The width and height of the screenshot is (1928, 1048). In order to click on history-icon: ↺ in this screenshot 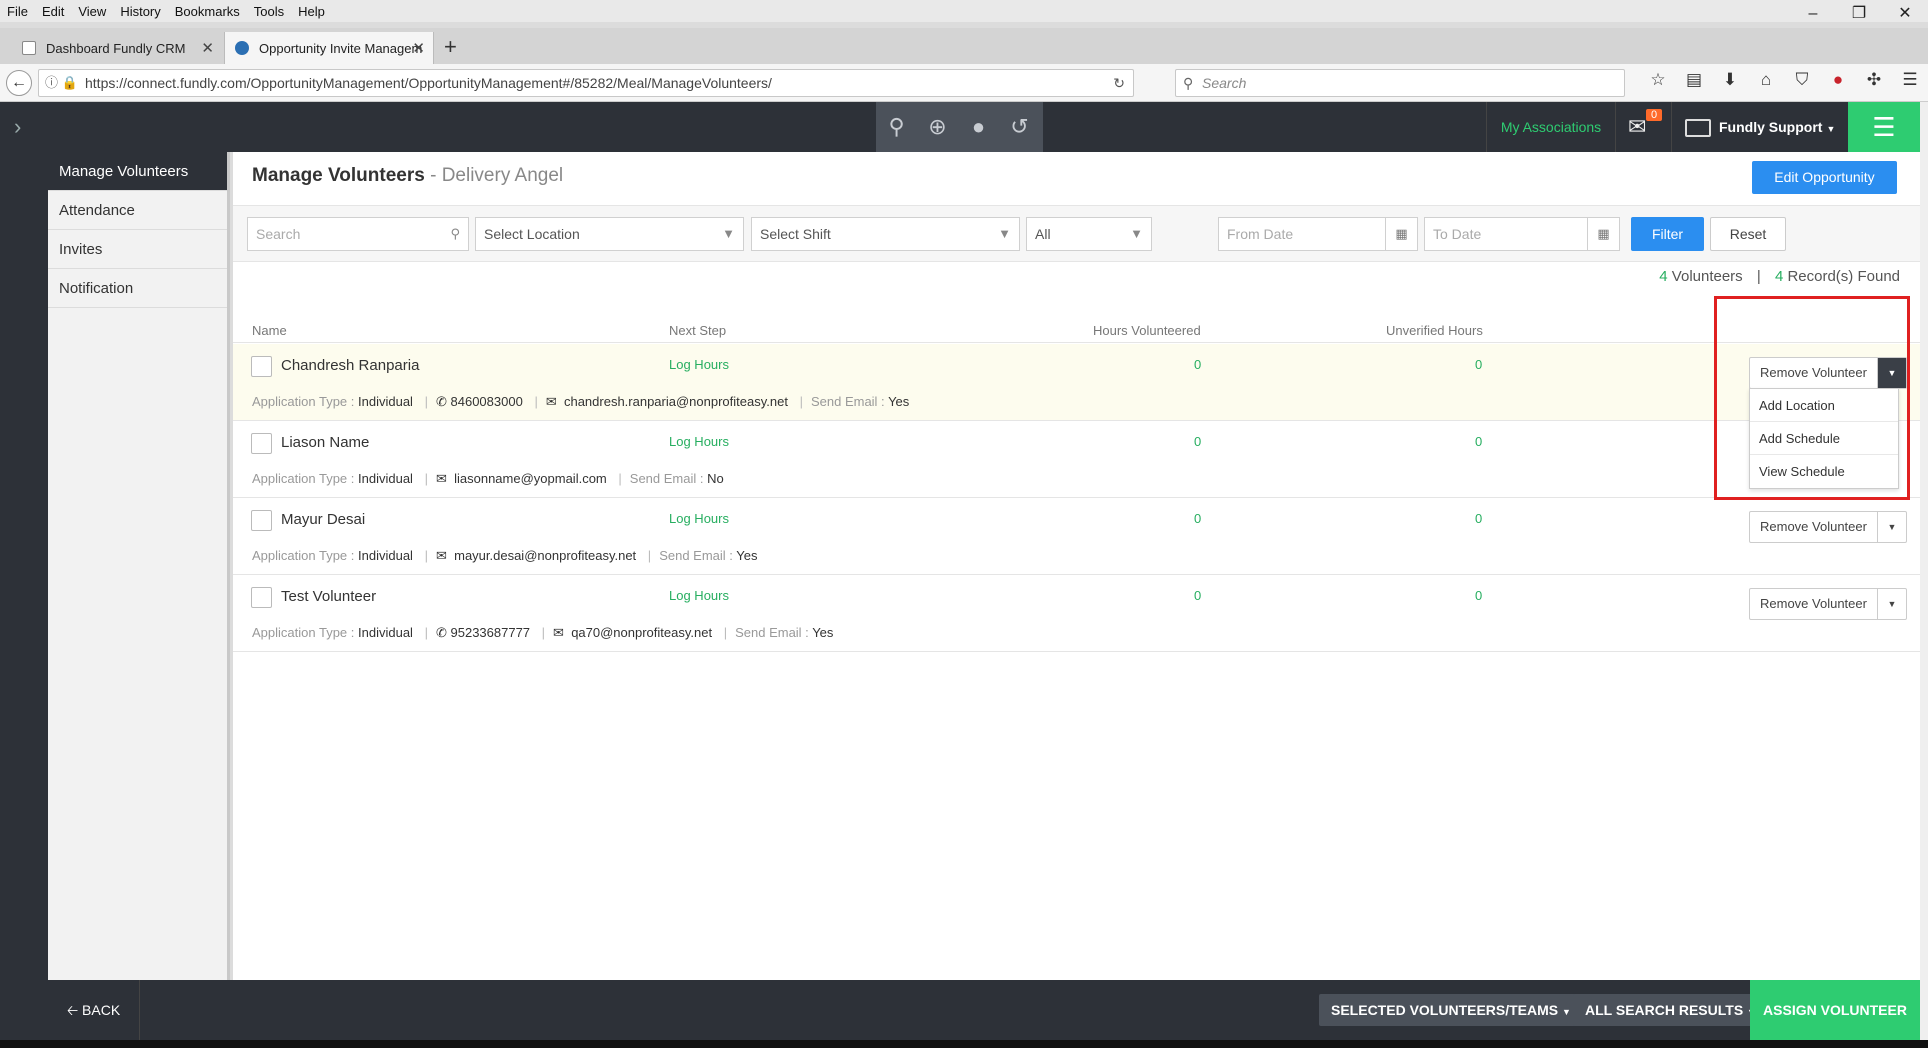, I will do `click(1019, 127)`.